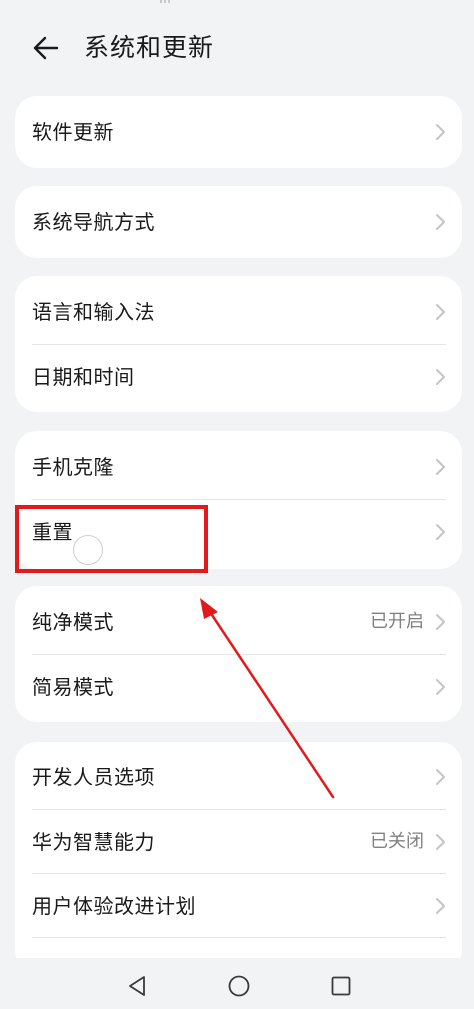  Describe the element at coordinates (83, 377) in the screenshot. I see `list-item-label: 日期和时间` at that location.